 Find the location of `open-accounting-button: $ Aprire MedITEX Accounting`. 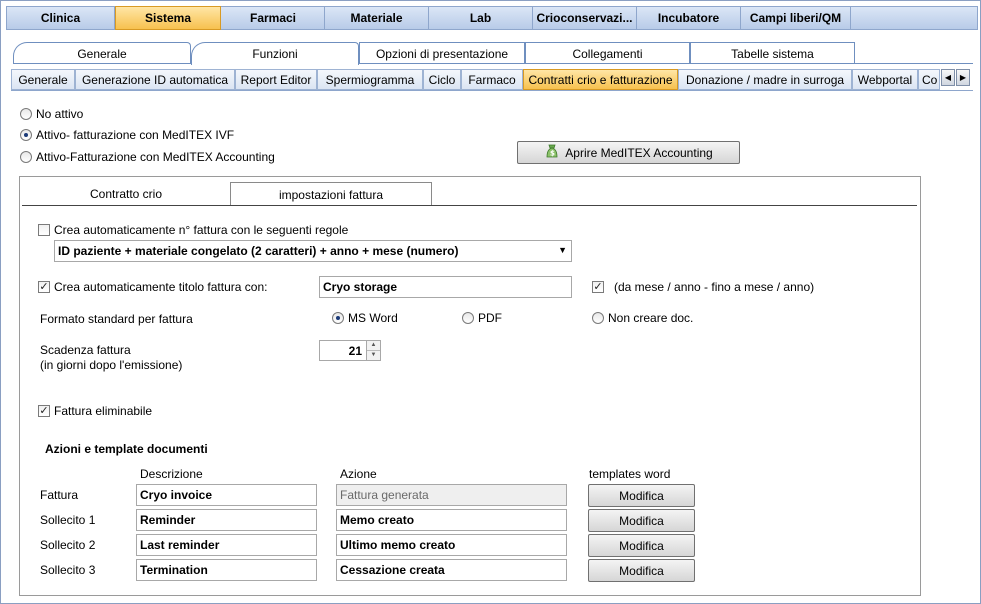

open-accounting-button: $ Aprire MedITEX Accounting is located at coordinates (628, 152).